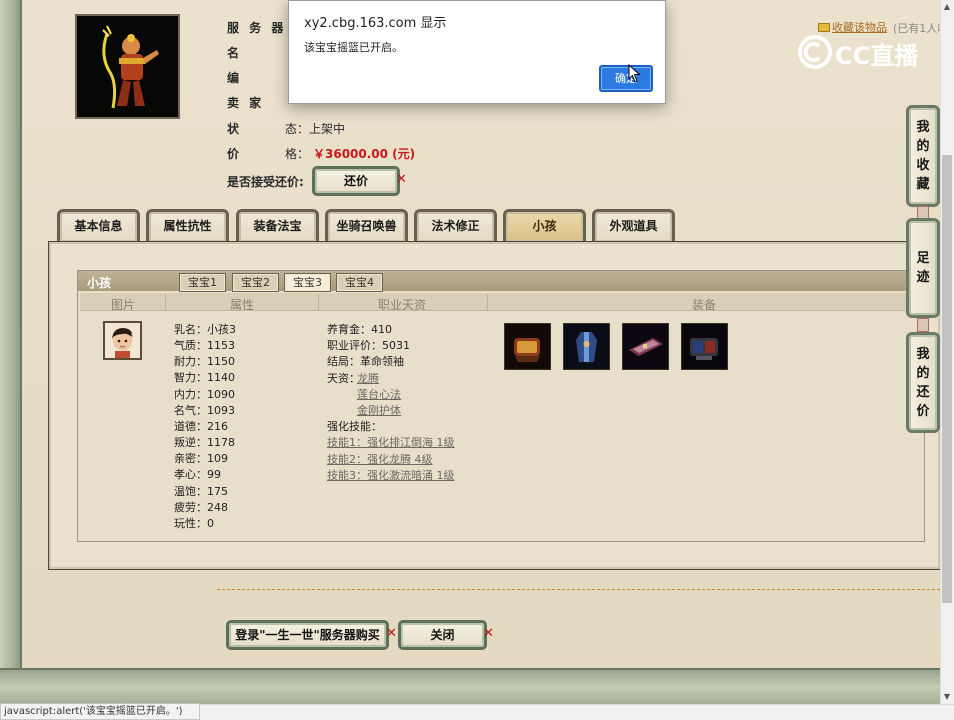 Image resolution: width=954 pixels, height=720 pixels. What do you see at coordinates (947, 7) in the screenshot?
I see `scroll-up-arrow-icon: ▲` at bounding box center [947, 7].